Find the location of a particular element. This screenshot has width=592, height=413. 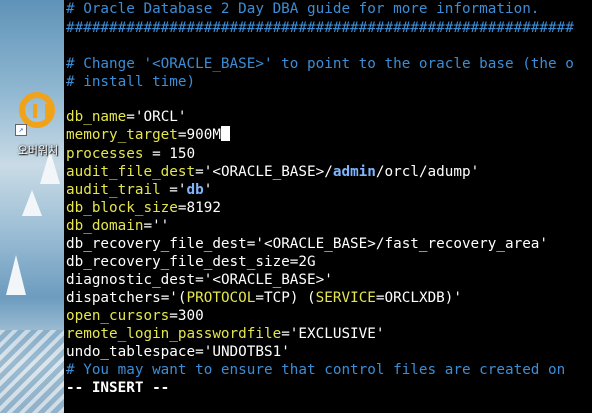

param-value: =' is located at coordinates (173, 190).